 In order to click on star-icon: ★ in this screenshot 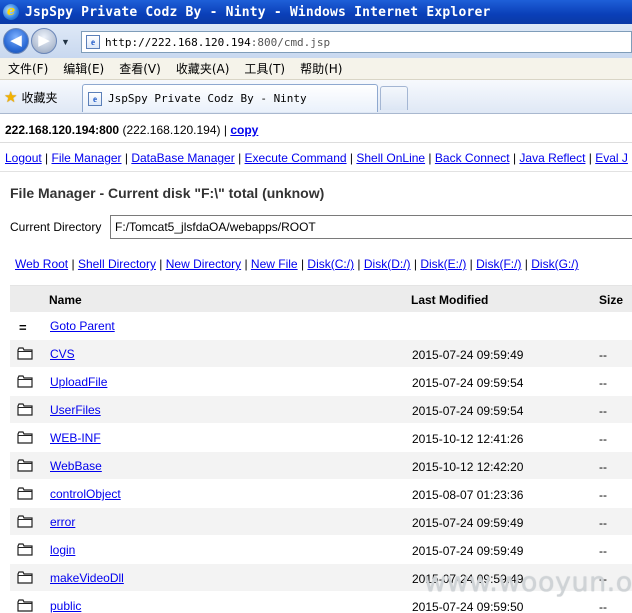, I will do `click(11, 97)`.